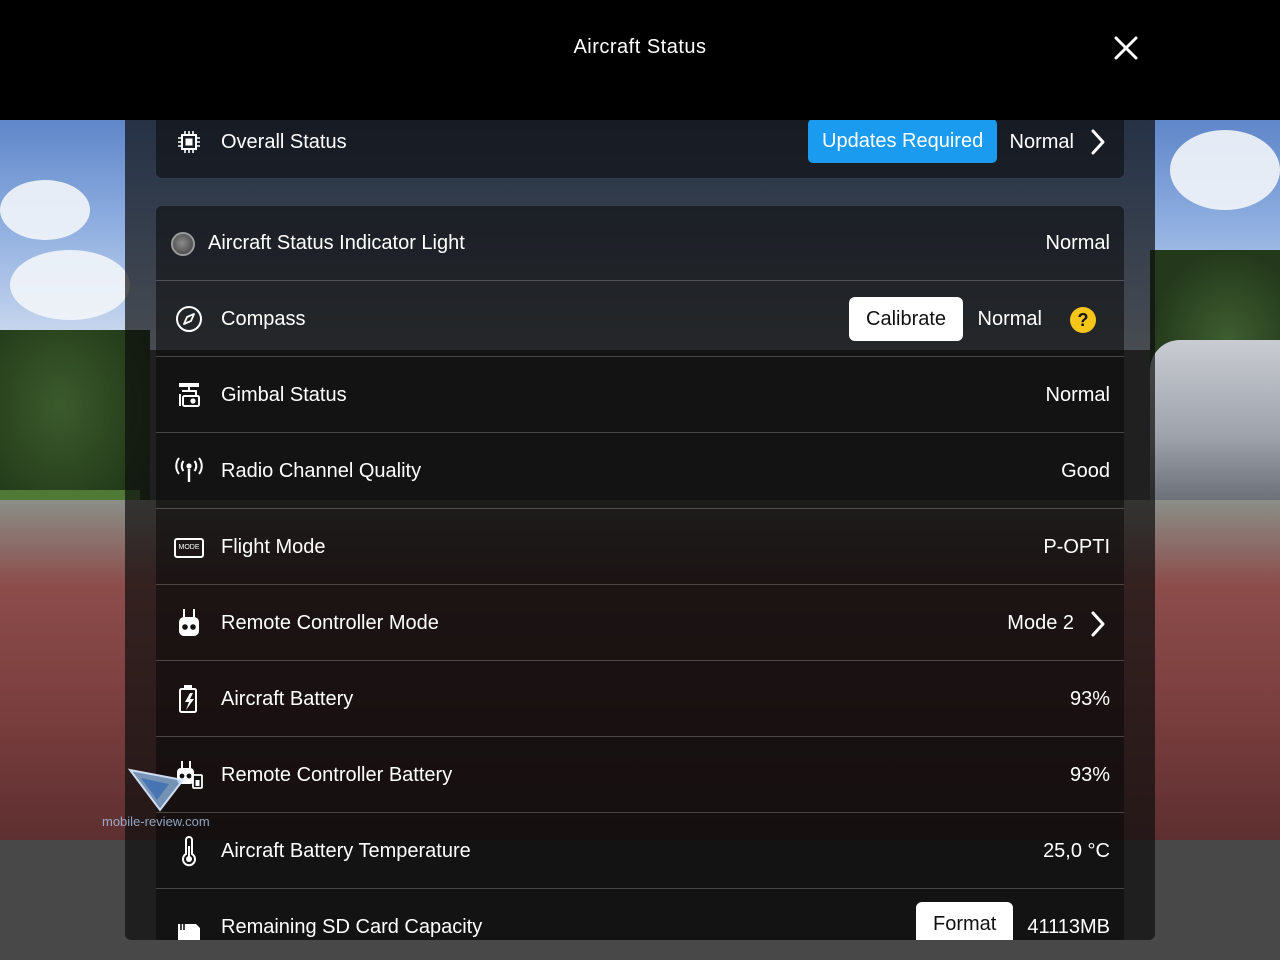 Image resolution: width=1280 pixels, height=960 pixels. What do you see at coordinates (189, 932) in the screenshot?
I see `sd-card-icon` at bounding box center [189, 932].